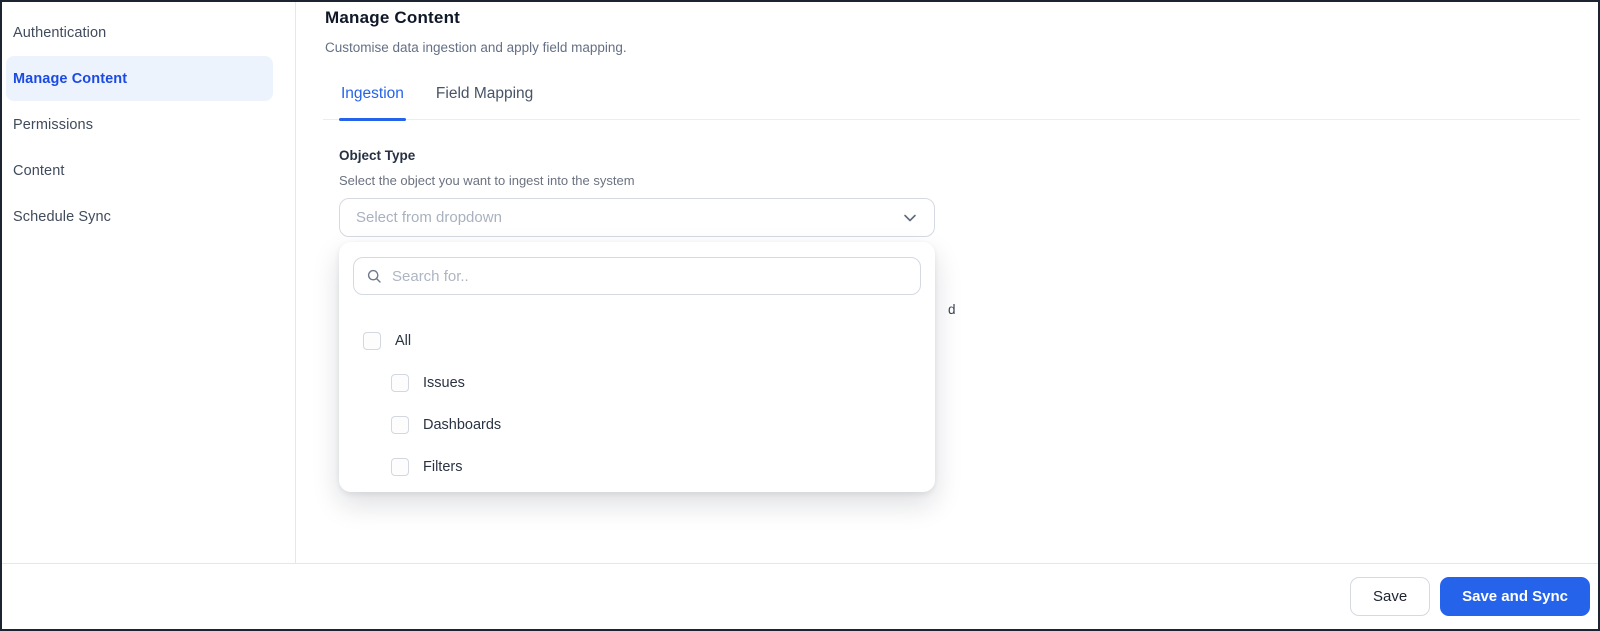  I want to click on save-button: Save, so click(1390, 596).